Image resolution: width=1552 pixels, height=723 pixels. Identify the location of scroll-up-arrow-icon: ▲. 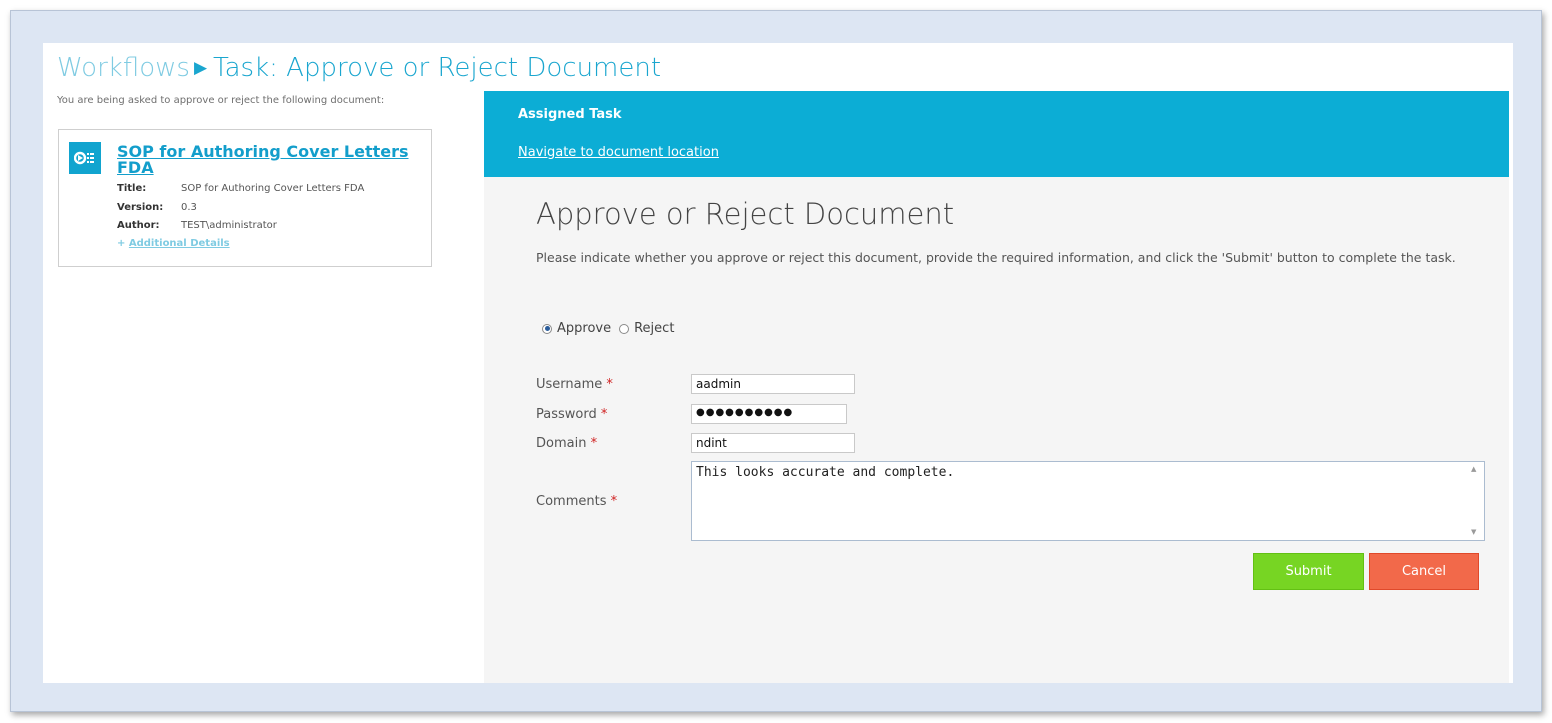
(1473, 469).